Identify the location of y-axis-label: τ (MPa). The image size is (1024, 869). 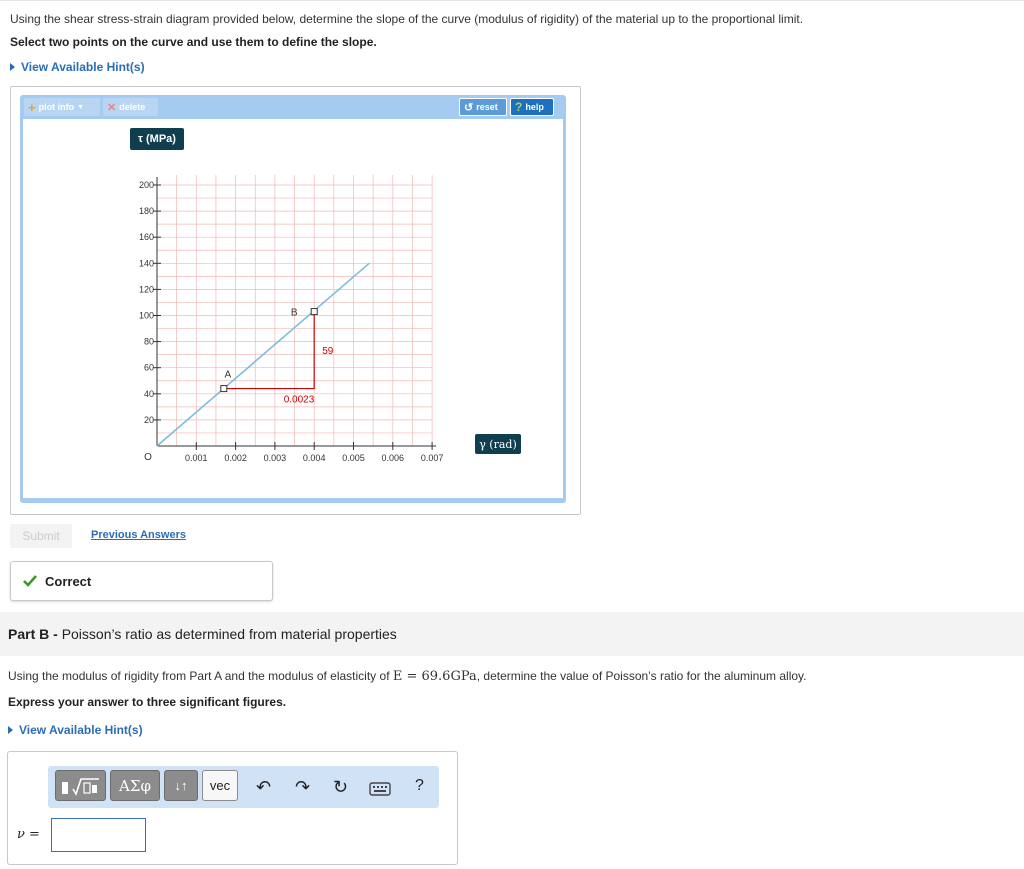
(157, 139).